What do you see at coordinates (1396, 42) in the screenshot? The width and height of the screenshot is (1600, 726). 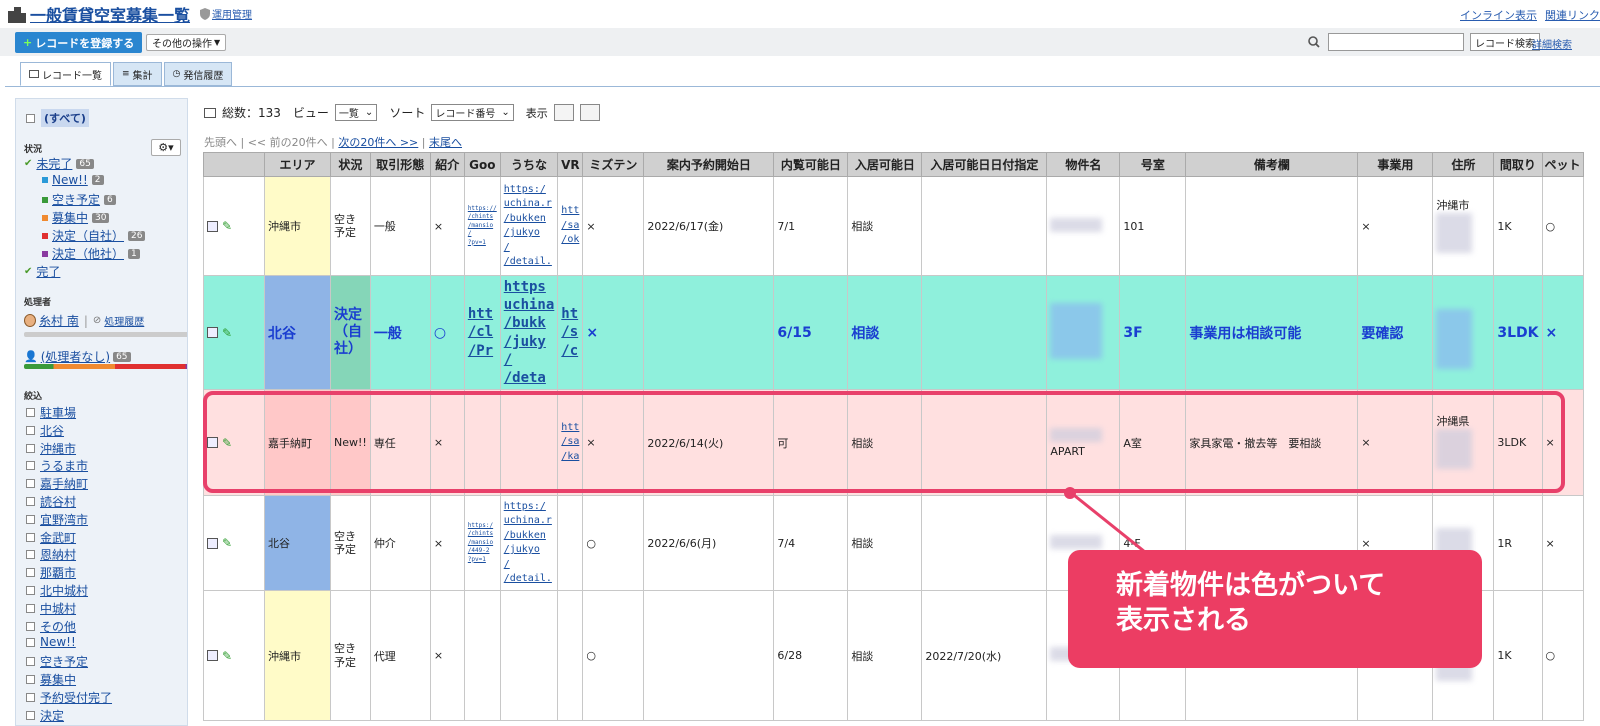 I see `search-input` at bounding box center [1396, 42].